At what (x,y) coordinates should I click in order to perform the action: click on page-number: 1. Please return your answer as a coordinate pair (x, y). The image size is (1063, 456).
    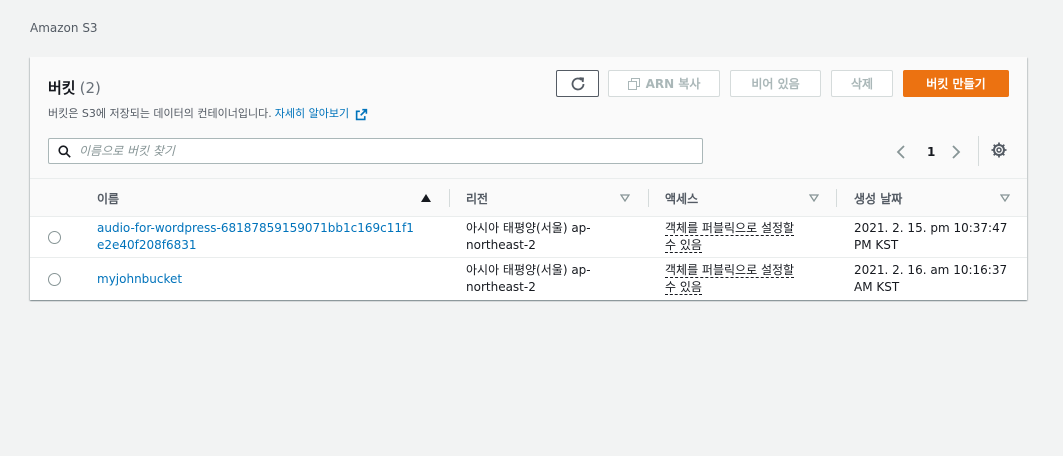
    Looking at the image, I should click on (931, 152).